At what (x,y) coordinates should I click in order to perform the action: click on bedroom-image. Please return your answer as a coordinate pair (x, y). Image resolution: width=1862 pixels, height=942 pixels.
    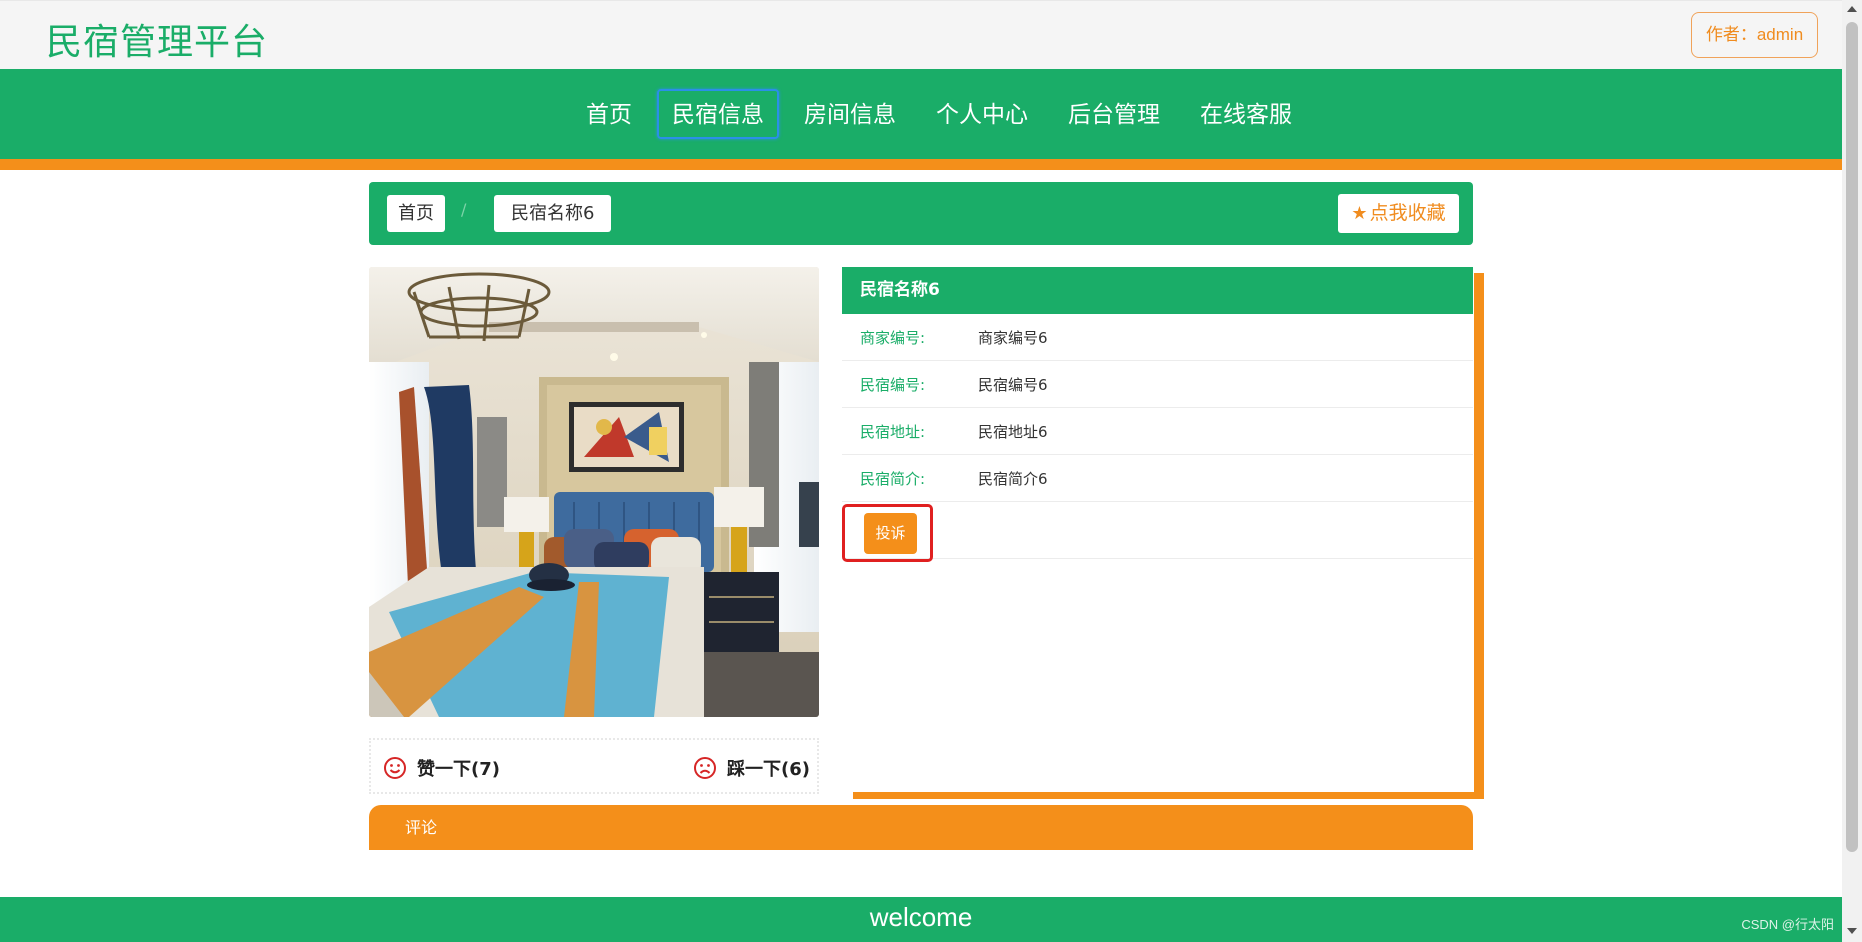
    Looking at the image, I should click on (594, 492).